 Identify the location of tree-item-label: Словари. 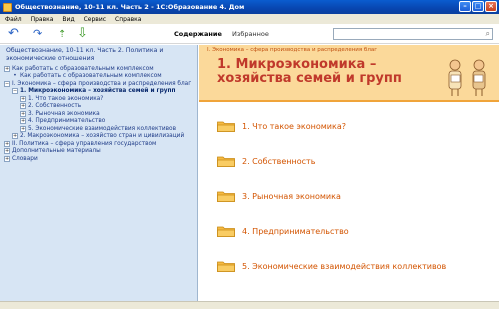
(25, 159).